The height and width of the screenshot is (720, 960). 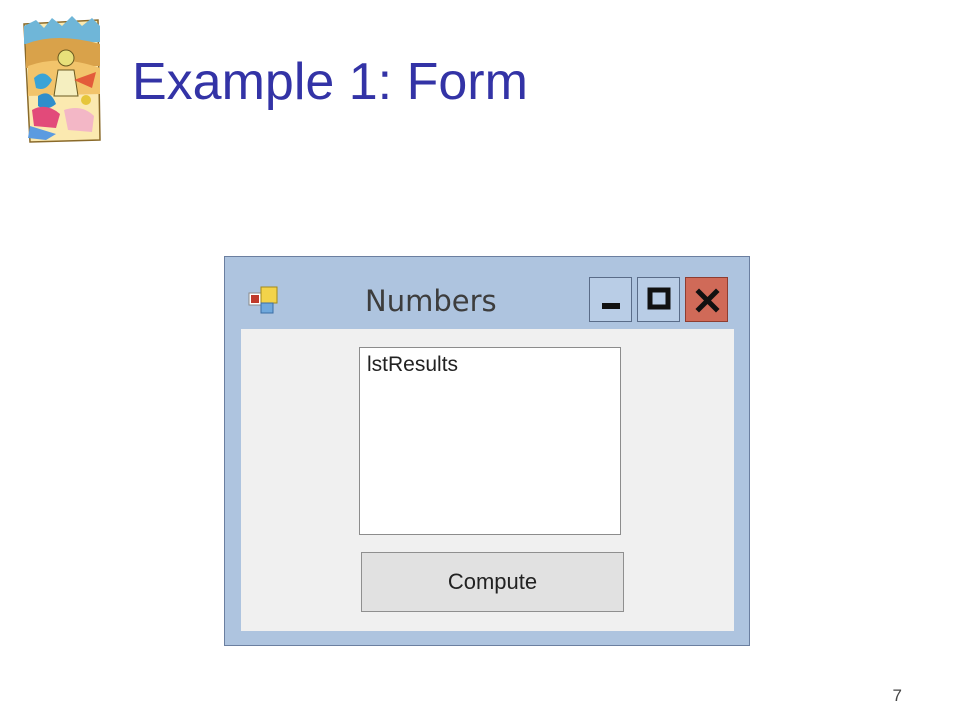 What do you see at coordinates (610, 299) in the screenshot?
I see `minimize-button` at bounding box center [610, 299].